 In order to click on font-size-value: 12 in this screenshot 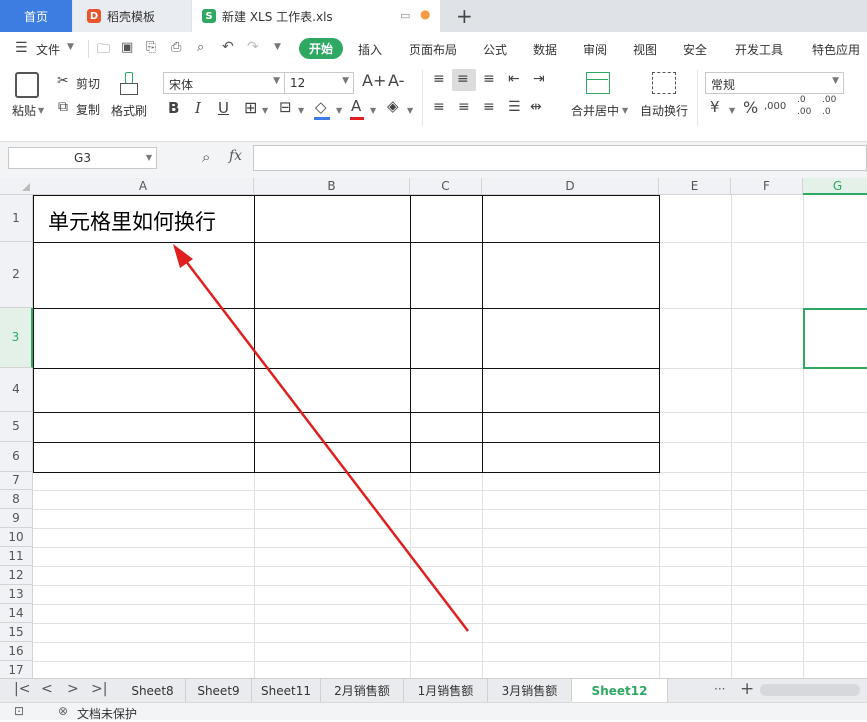, I will do `click(298, 83)`.